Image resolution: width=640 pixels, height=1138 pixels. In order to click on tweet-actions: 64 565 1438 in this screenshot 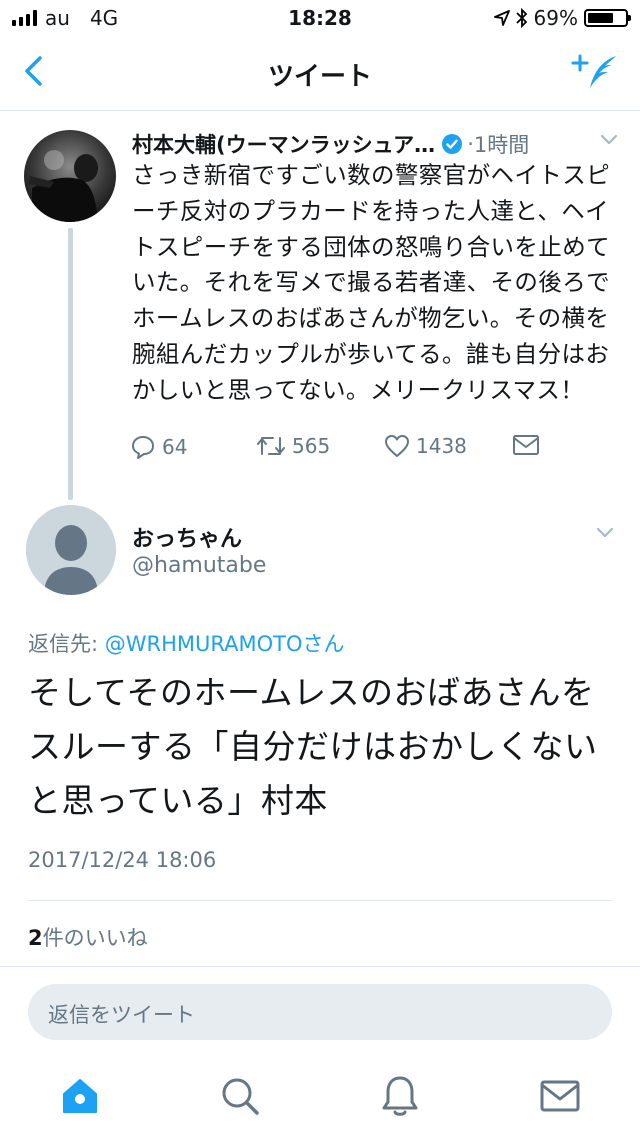, I will do `click(340, 450)`.